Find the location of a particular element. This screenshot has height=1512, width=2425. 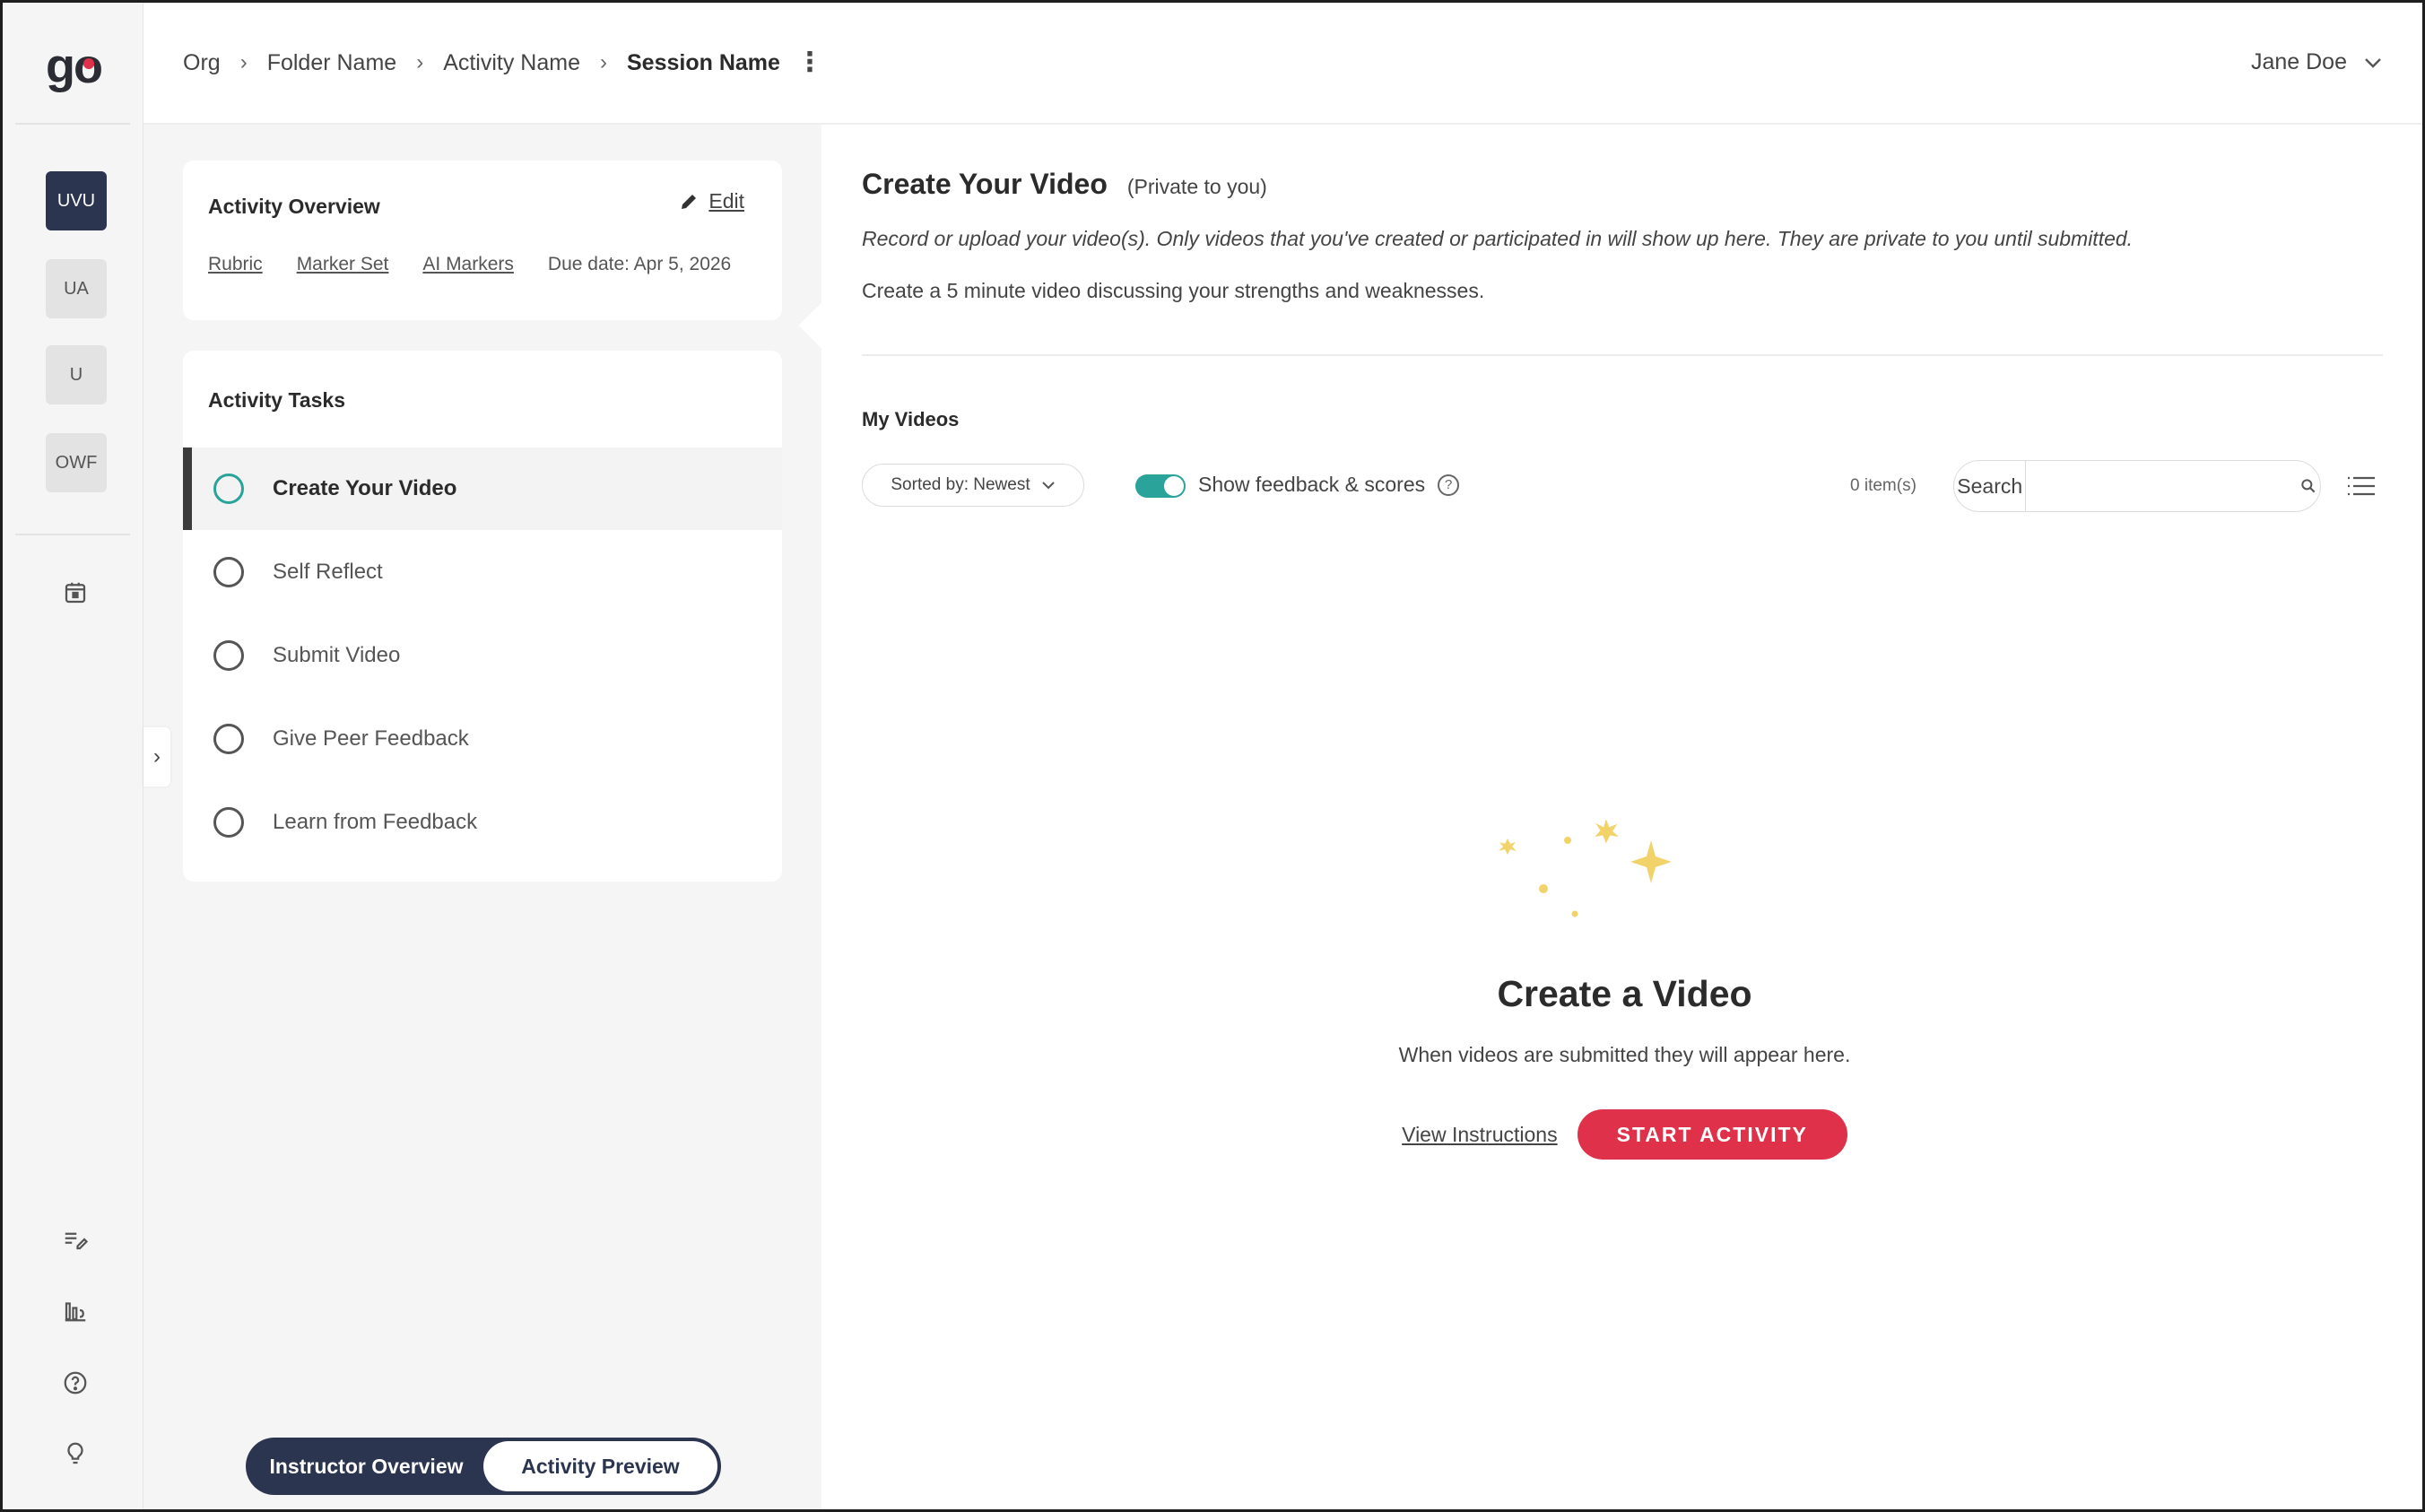

tasks-title: Activity Tasks is located at coordinates (276, 400).